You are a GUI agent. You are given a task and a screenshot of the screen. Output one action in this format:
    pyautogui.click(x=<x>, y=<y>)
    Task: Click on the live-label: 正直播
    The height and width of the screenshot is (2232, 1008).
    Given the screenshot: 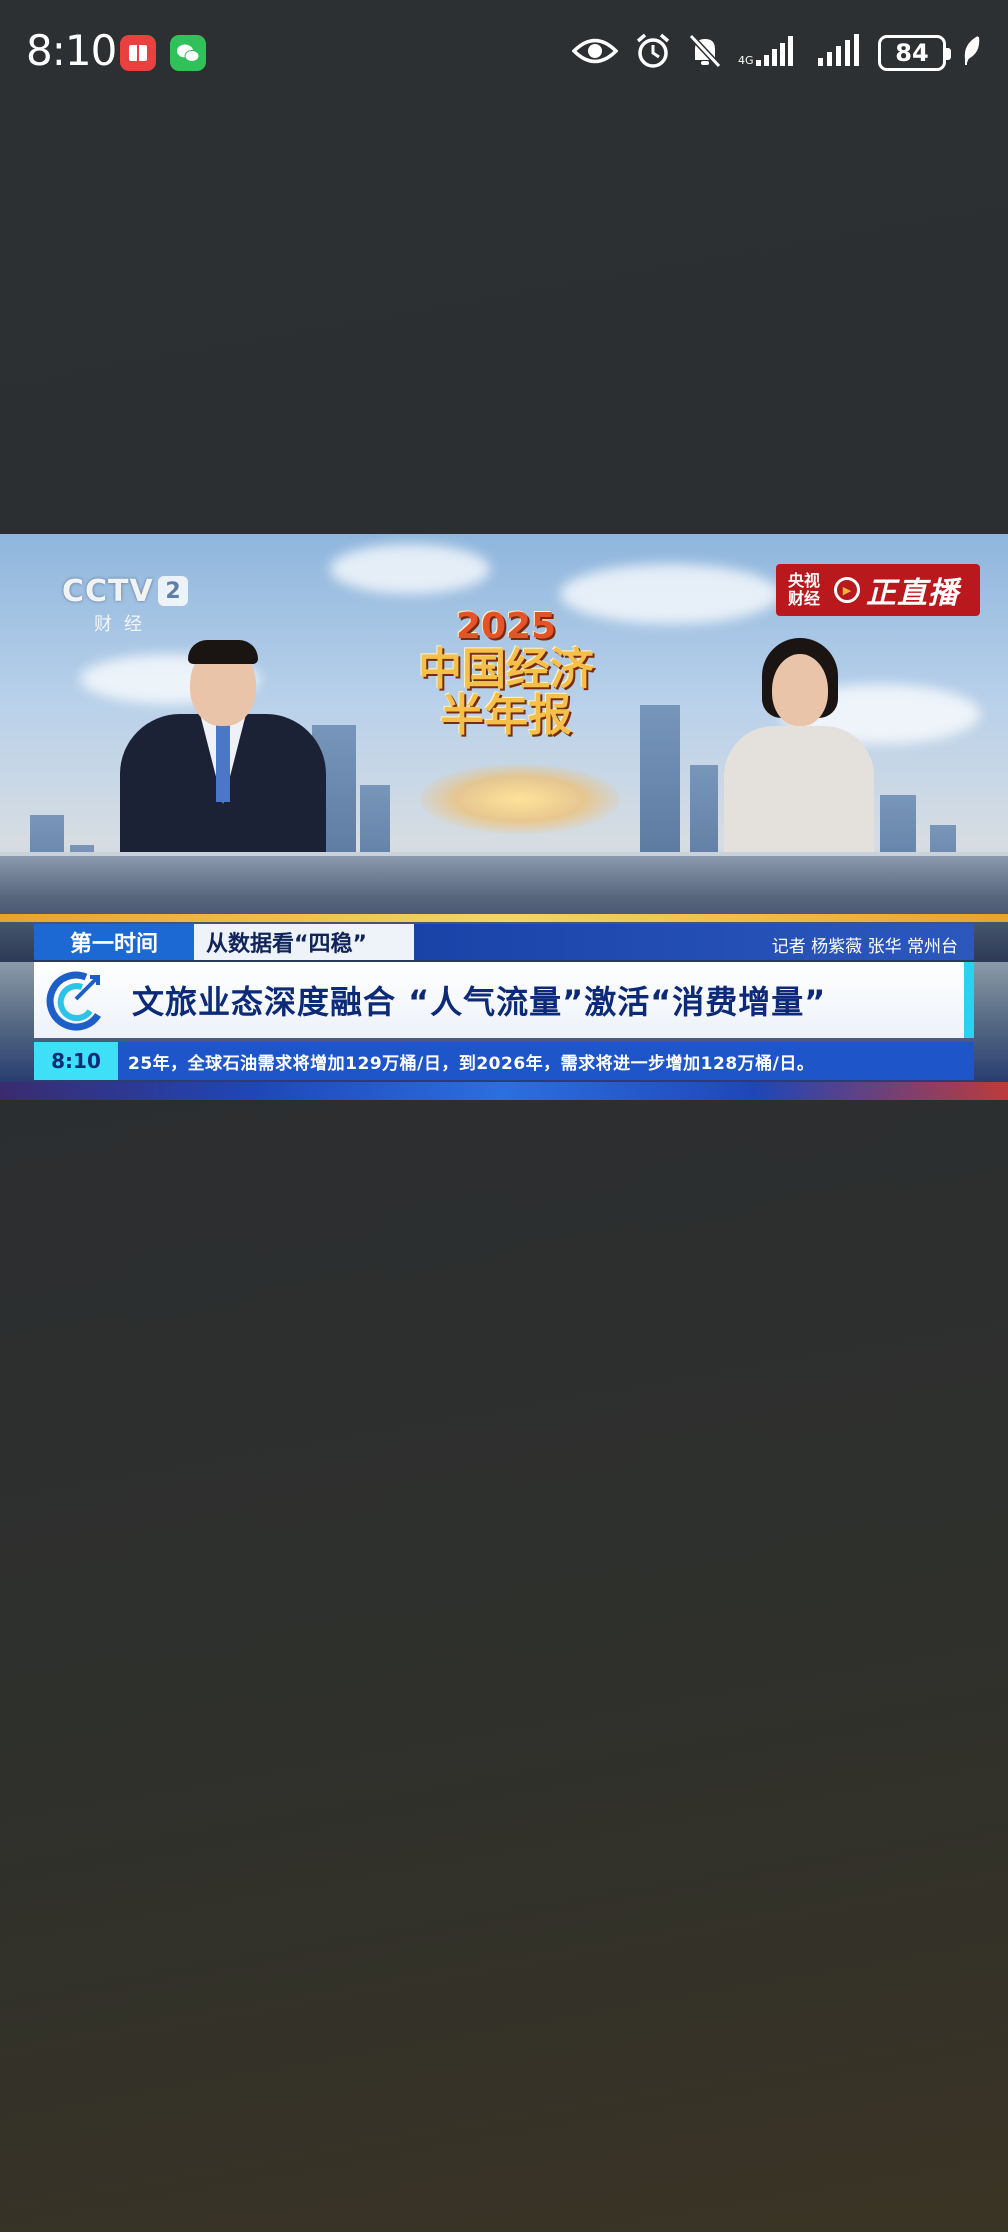 What is the action you would take?
    pyautogui.click(x=912, y=593)
    